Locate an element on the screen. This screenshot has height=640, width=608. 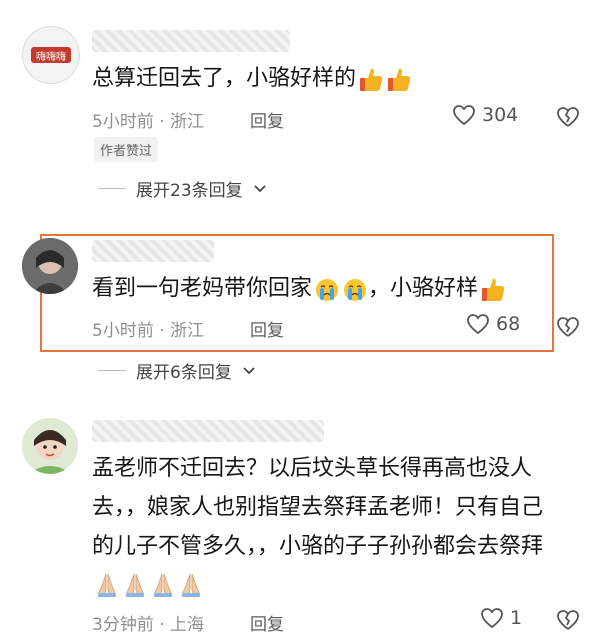
broken-heart-icon is located at coordinates (568, 620).